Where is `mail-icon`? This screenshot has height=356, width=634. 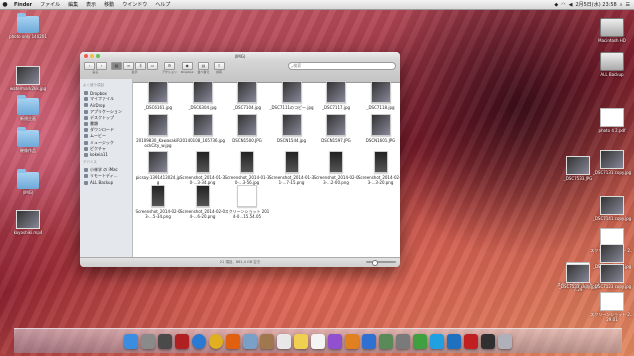 mail-icon is located at coordinates (250, 341).